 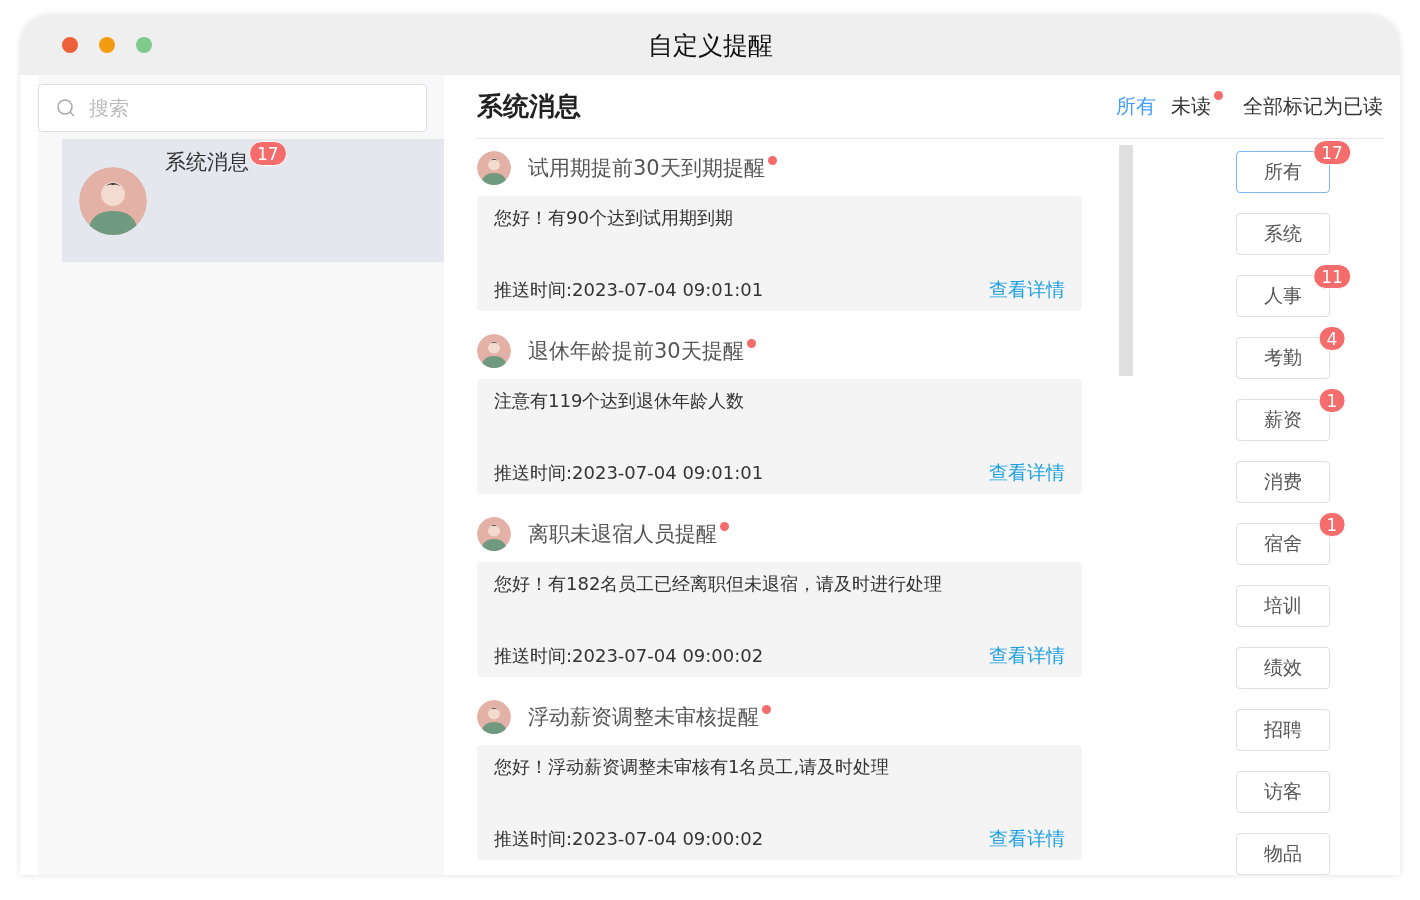 What do you see at coordinates (1191, 106) in the screenshot?
I see `filter-tab: 未读` at bounding box center [1191, 106].